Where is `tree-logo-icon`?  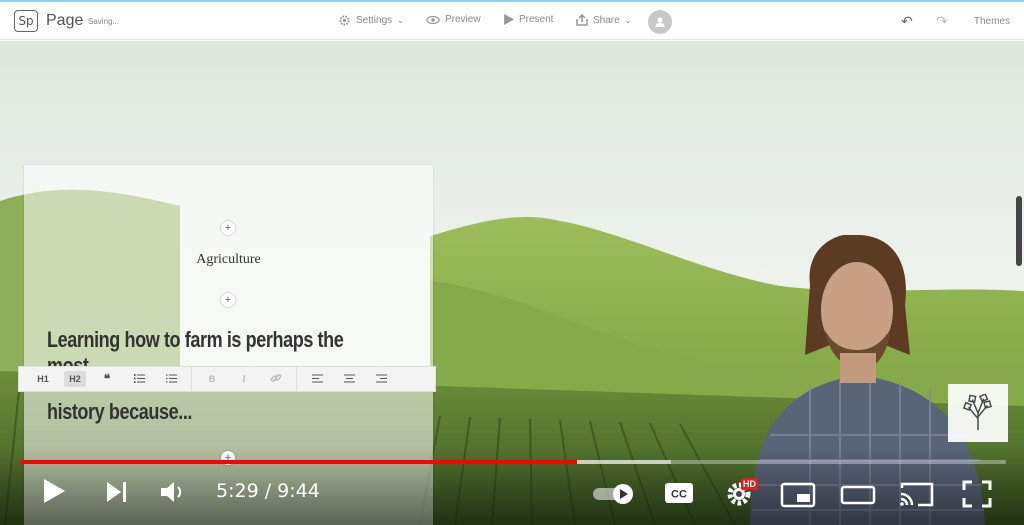
tree-logo-icon is located at coordinates (977, 412).